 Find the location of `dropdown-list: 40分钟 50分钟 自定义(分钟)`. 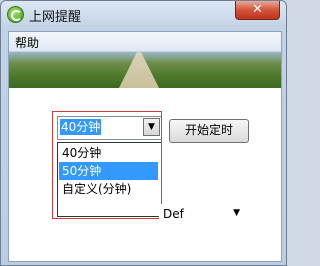

dropdown-list: 40分钟 50分钟 自定义(分钟) is located at coordinates (109, 179).